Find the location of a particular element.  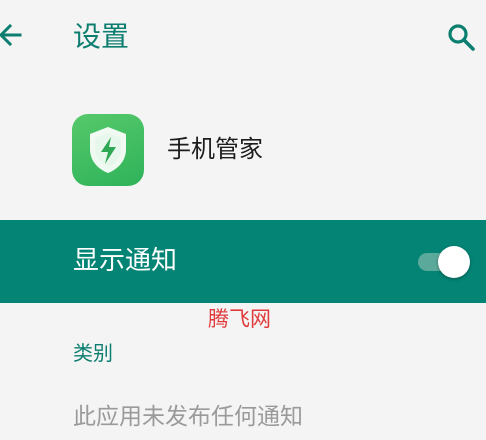

search-icon is located at coordinates (461, 37).